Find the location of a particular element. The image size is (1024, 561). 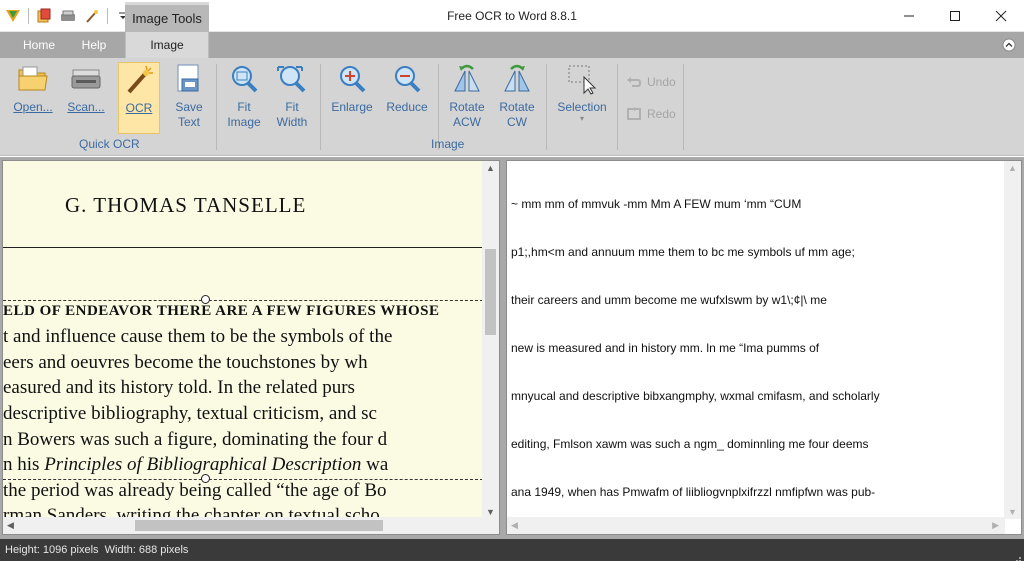

rotate-acw-label-line2: ACW is located at coordinates (467, 122).